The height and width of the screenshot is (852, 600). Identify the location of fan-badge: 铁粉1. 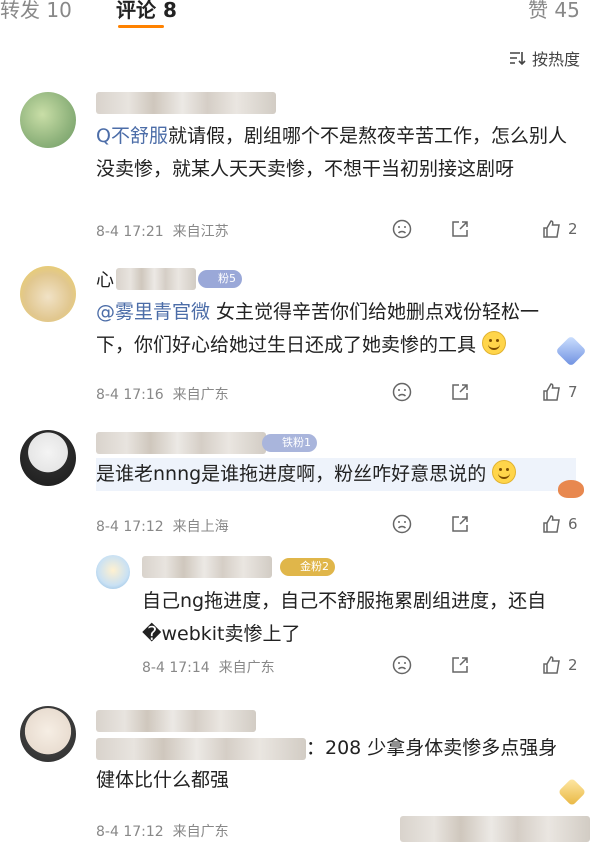
(289, 443).